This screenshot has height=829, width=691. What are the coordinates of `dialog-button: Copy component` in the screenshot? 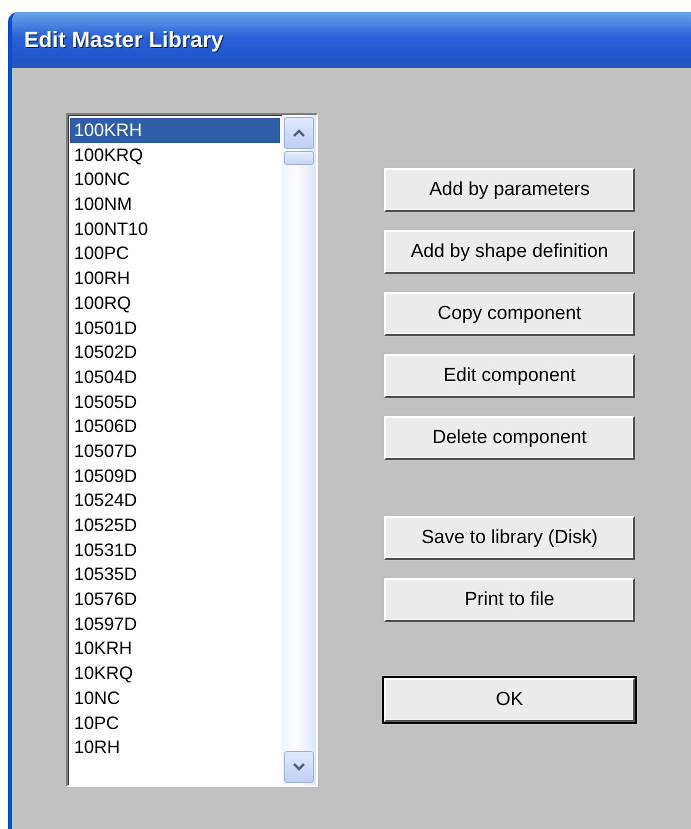 It's located at (509, 314).